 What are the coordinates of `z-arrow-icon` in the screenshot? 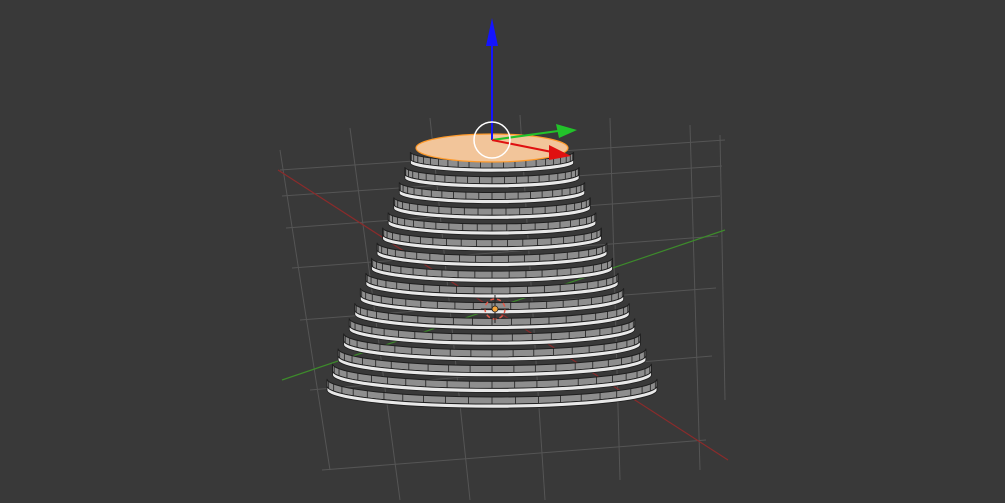 It's located at (492, 32).